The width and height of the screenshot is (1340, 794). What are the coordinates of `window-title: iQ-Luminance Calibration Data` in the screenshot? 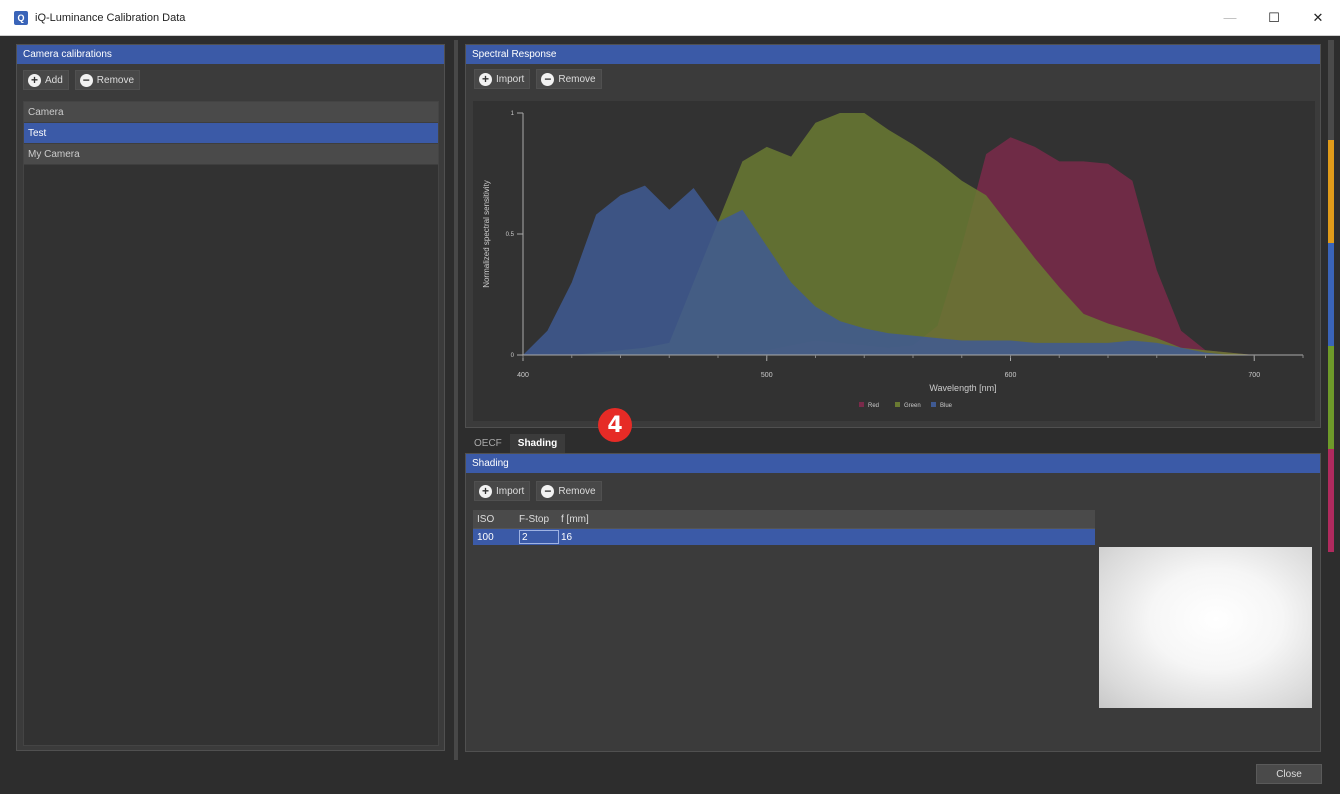 It's located at (110, 17).